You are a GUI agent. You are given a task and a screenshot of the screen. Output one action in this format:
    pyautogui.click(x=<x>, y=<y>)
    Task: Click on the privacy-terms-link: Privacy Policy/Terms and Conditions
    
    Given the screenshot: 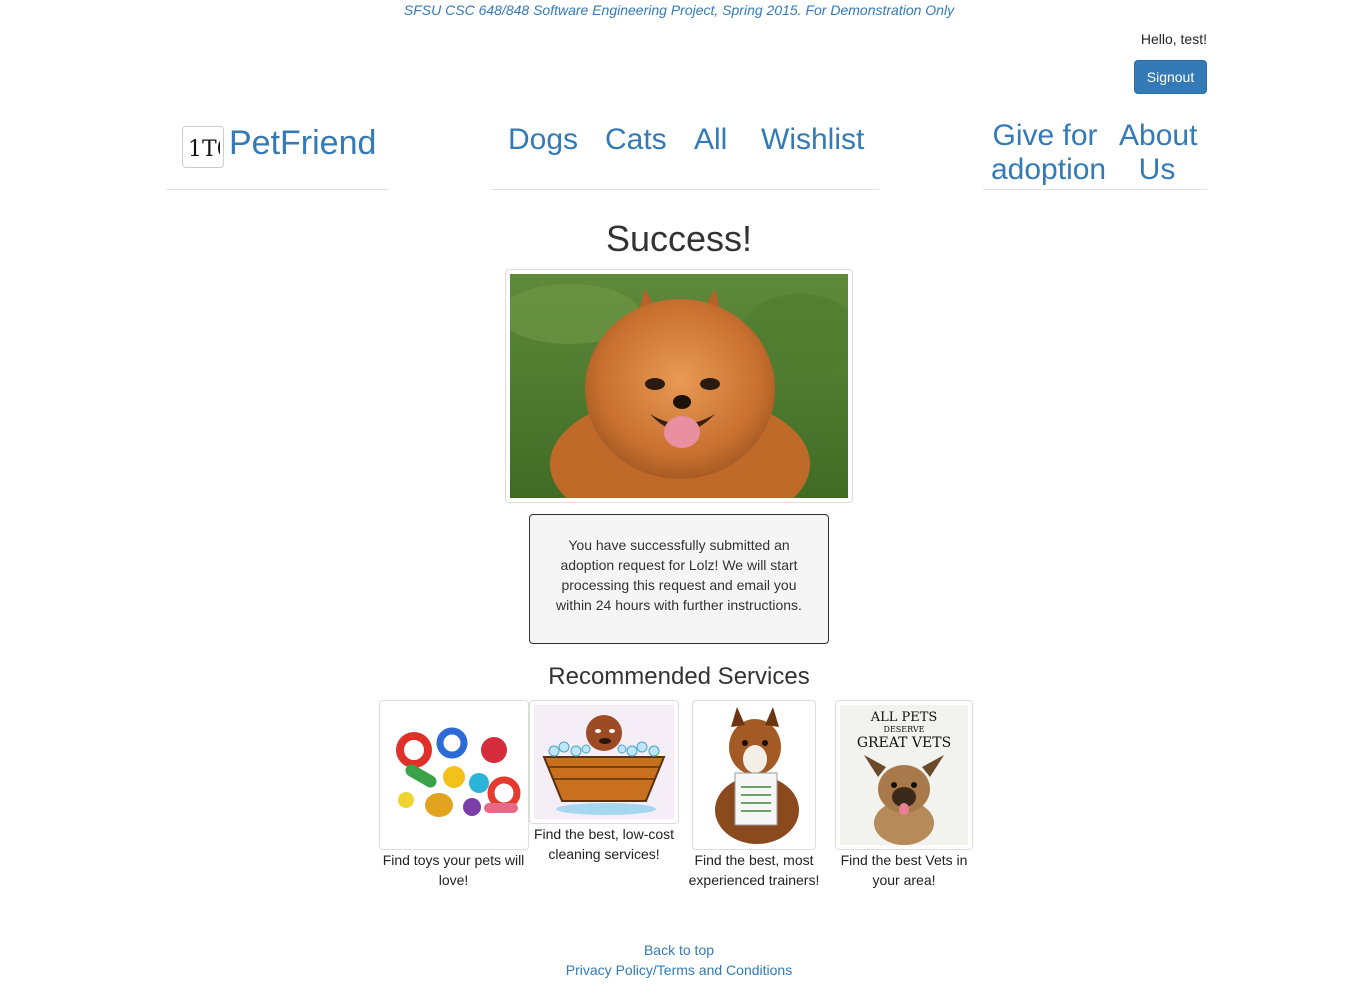 What is the action you would take?
    pyautogui.click(x=679, y=970)
    